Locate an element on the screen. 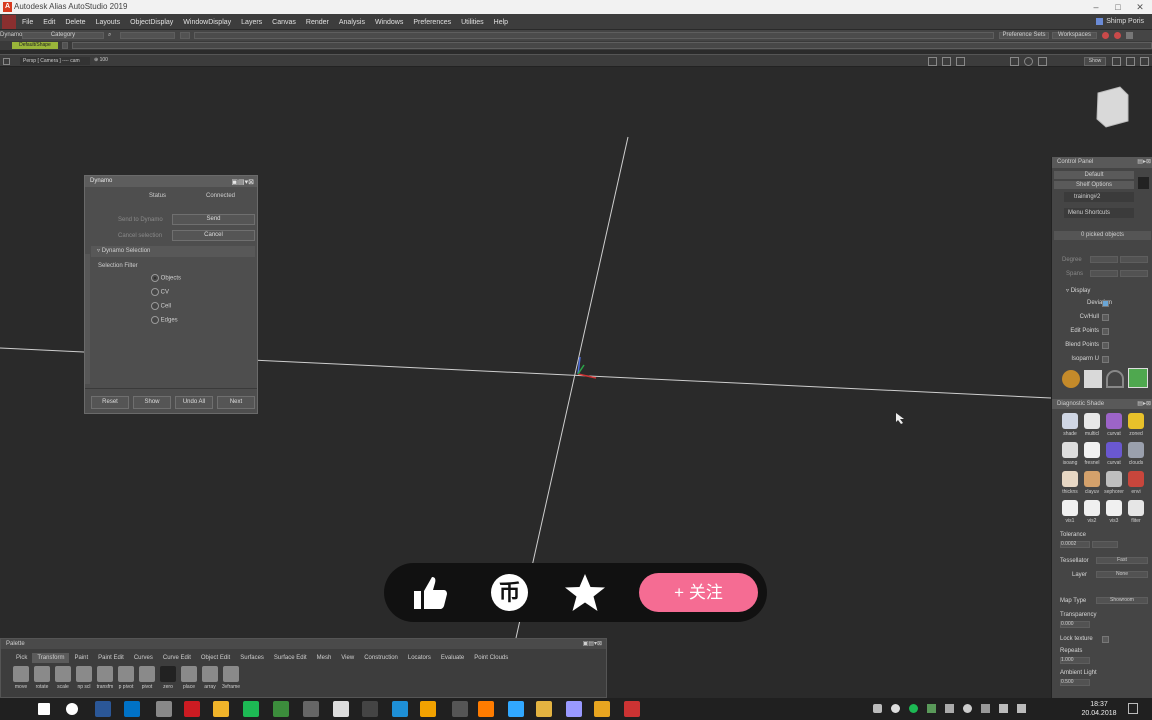 The width and height of the screenshot is (1152, 720). shelf-tab-toggle is located at coordinates (65, 45).